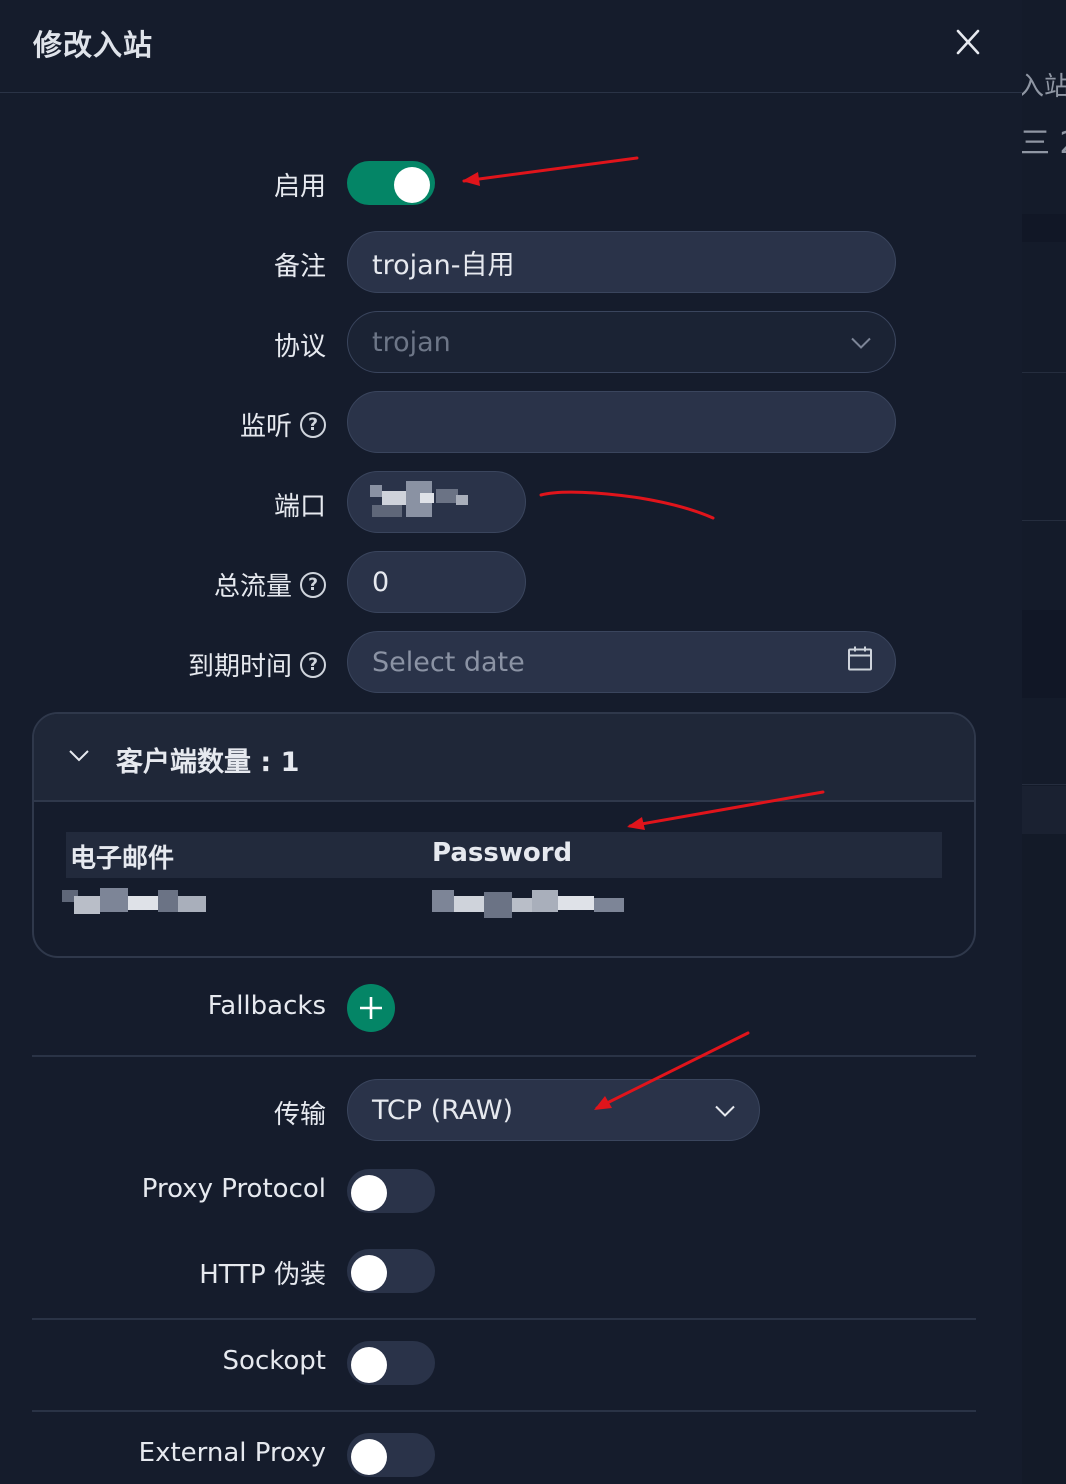 The height and width of the screenshot is (1484, 1066). What do you see at coordinates (411, 342) in the screenshot?
I see `protocol-value: trojan` at bounding box center [411, 342].